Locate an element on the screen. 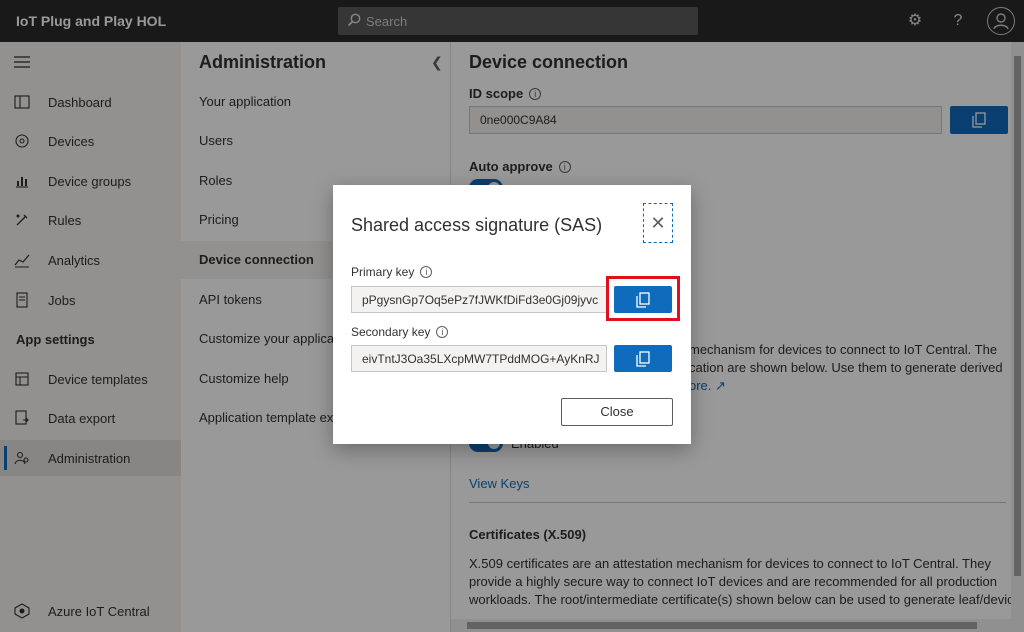 The image size is (1024, 632). secondary-key-label: Secondary key i is located at coordinates (400, 332).